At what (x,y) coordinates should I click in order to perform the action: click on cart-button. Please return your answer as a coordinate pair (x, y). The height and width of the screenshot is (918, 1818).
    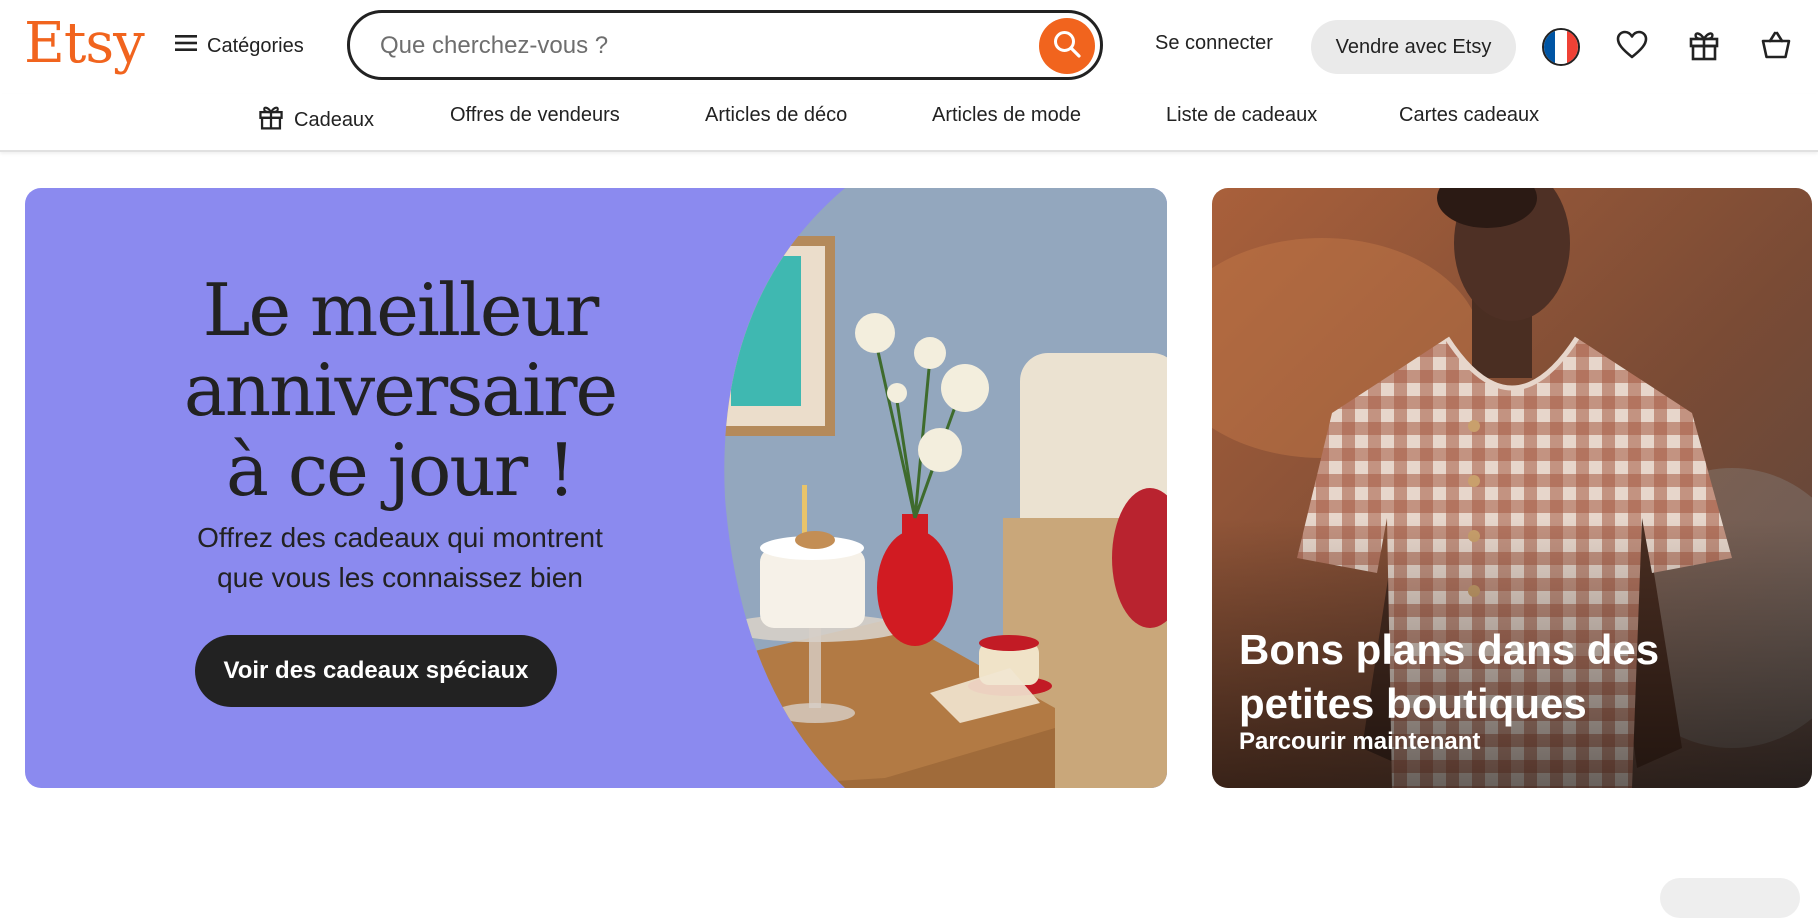
    Looking at the image, I should click on (1776, 47).